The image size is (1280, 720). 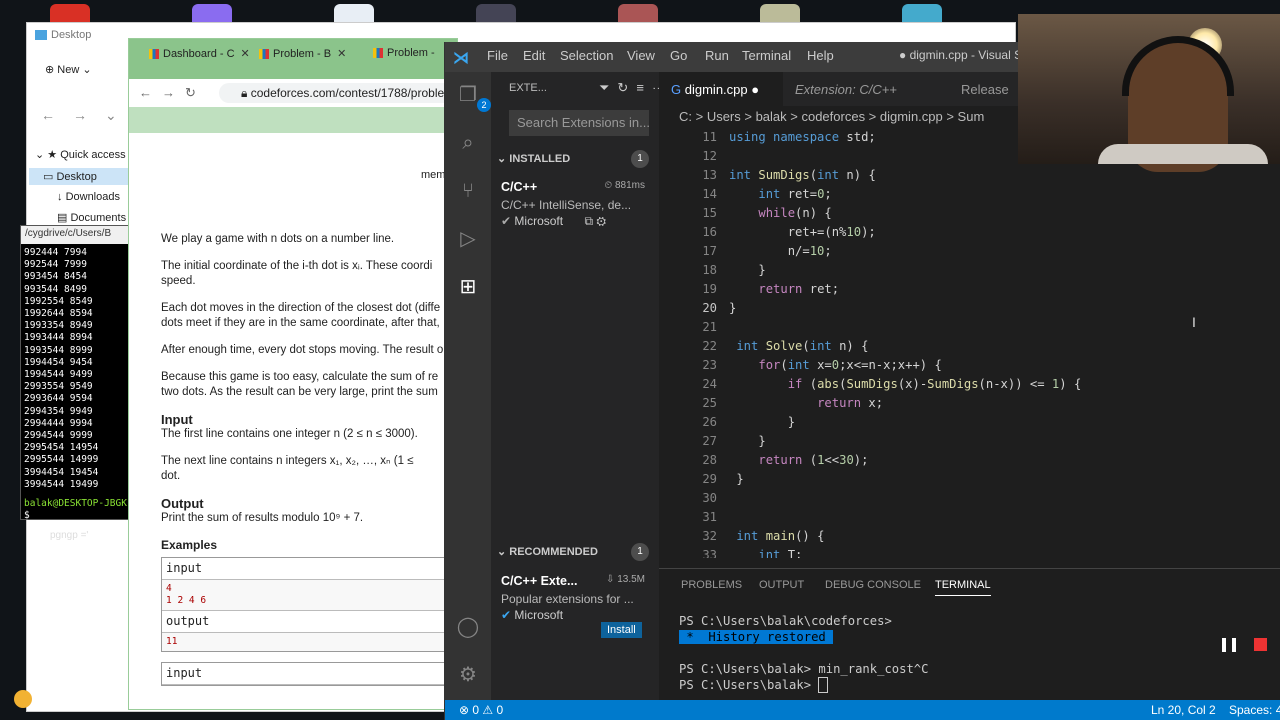 I want to click on input-heading: Input, so click(x=177, y=419).